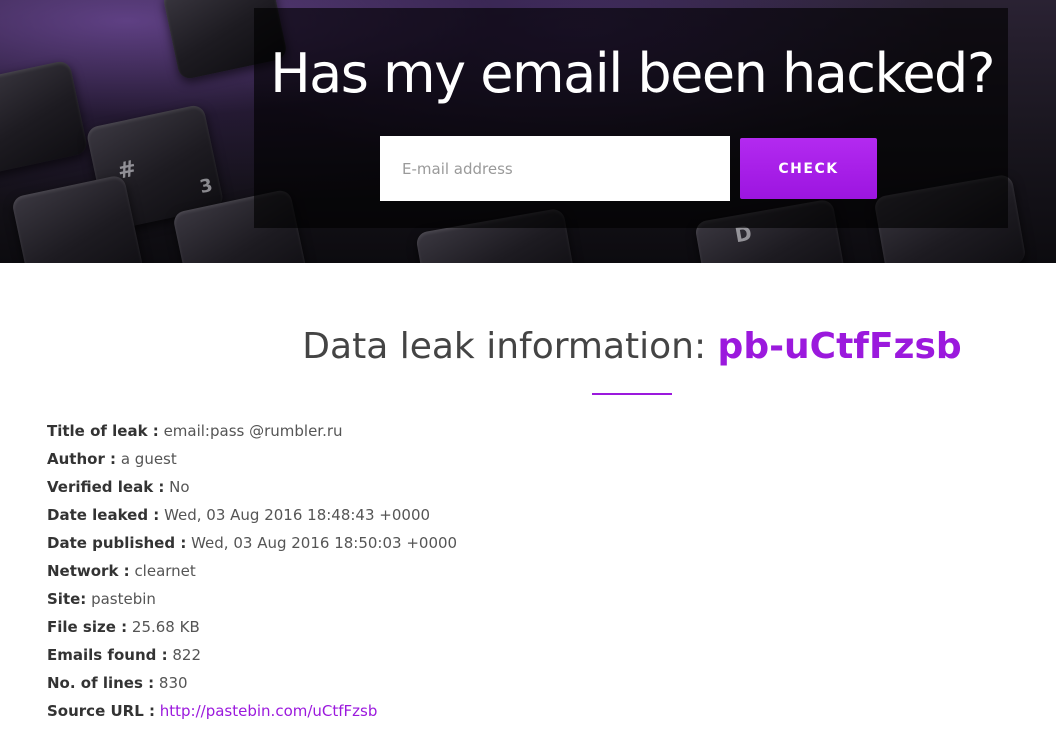 The height and width of the screenshot is (741, 1056). Describe the element at coordinates (839, 346) in the screenshot. I see `leak-id: pb-uCtfFzsb` at that location.